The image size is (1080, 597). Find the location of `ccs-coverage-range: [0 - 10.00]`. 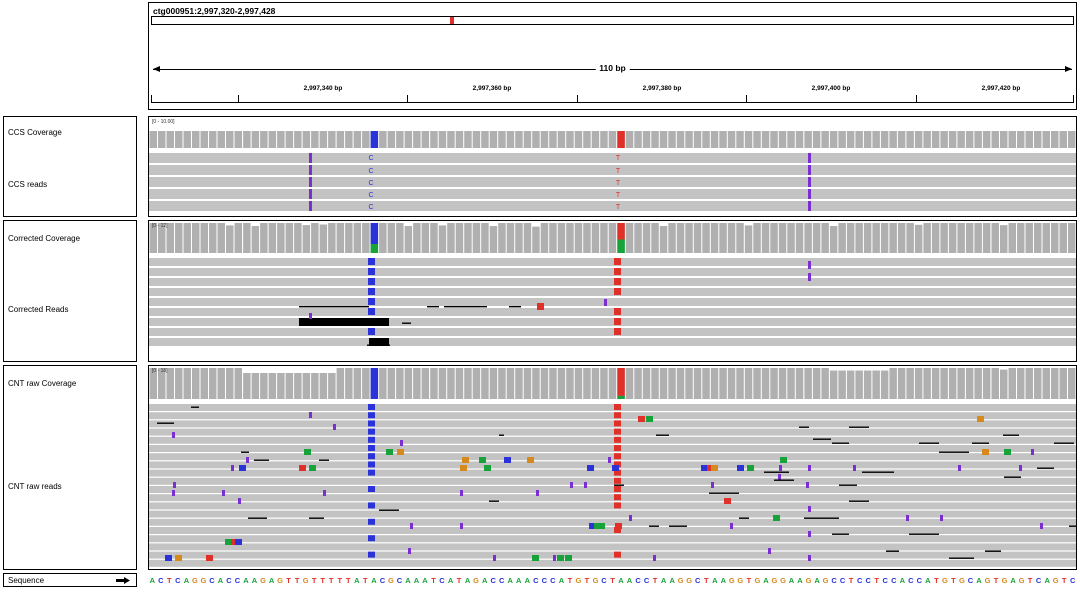

ccs-coverage-range: [0 - 10.00] is located at coordinates (163, 122).